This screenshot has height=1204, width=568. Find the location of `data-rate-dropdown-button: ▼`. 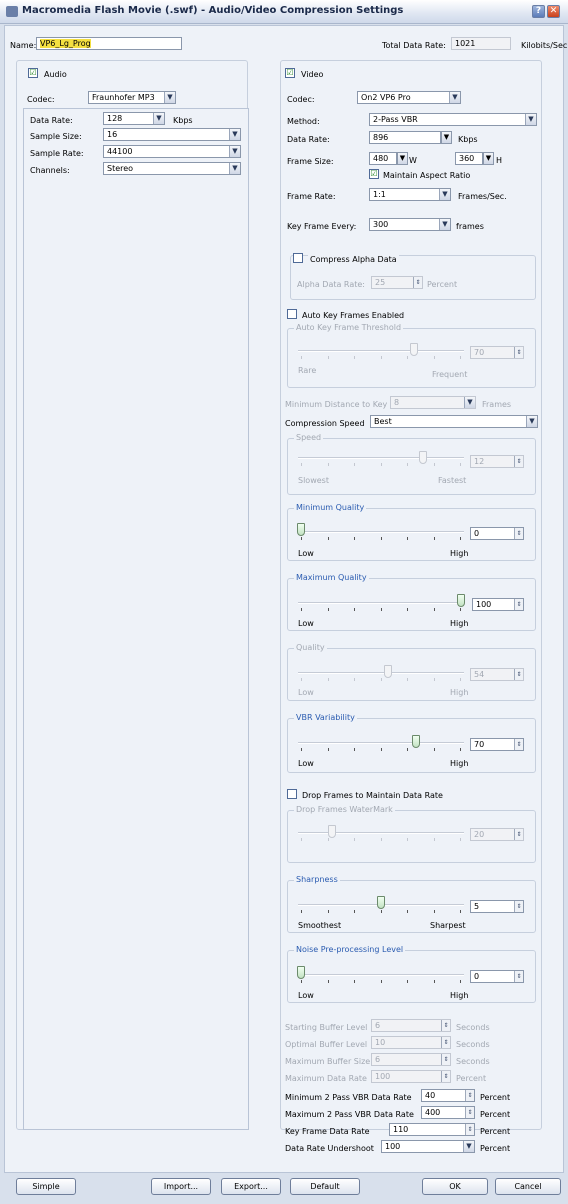

data-rate-dropdown-button: ▼ is located at coordinates (446, 137).